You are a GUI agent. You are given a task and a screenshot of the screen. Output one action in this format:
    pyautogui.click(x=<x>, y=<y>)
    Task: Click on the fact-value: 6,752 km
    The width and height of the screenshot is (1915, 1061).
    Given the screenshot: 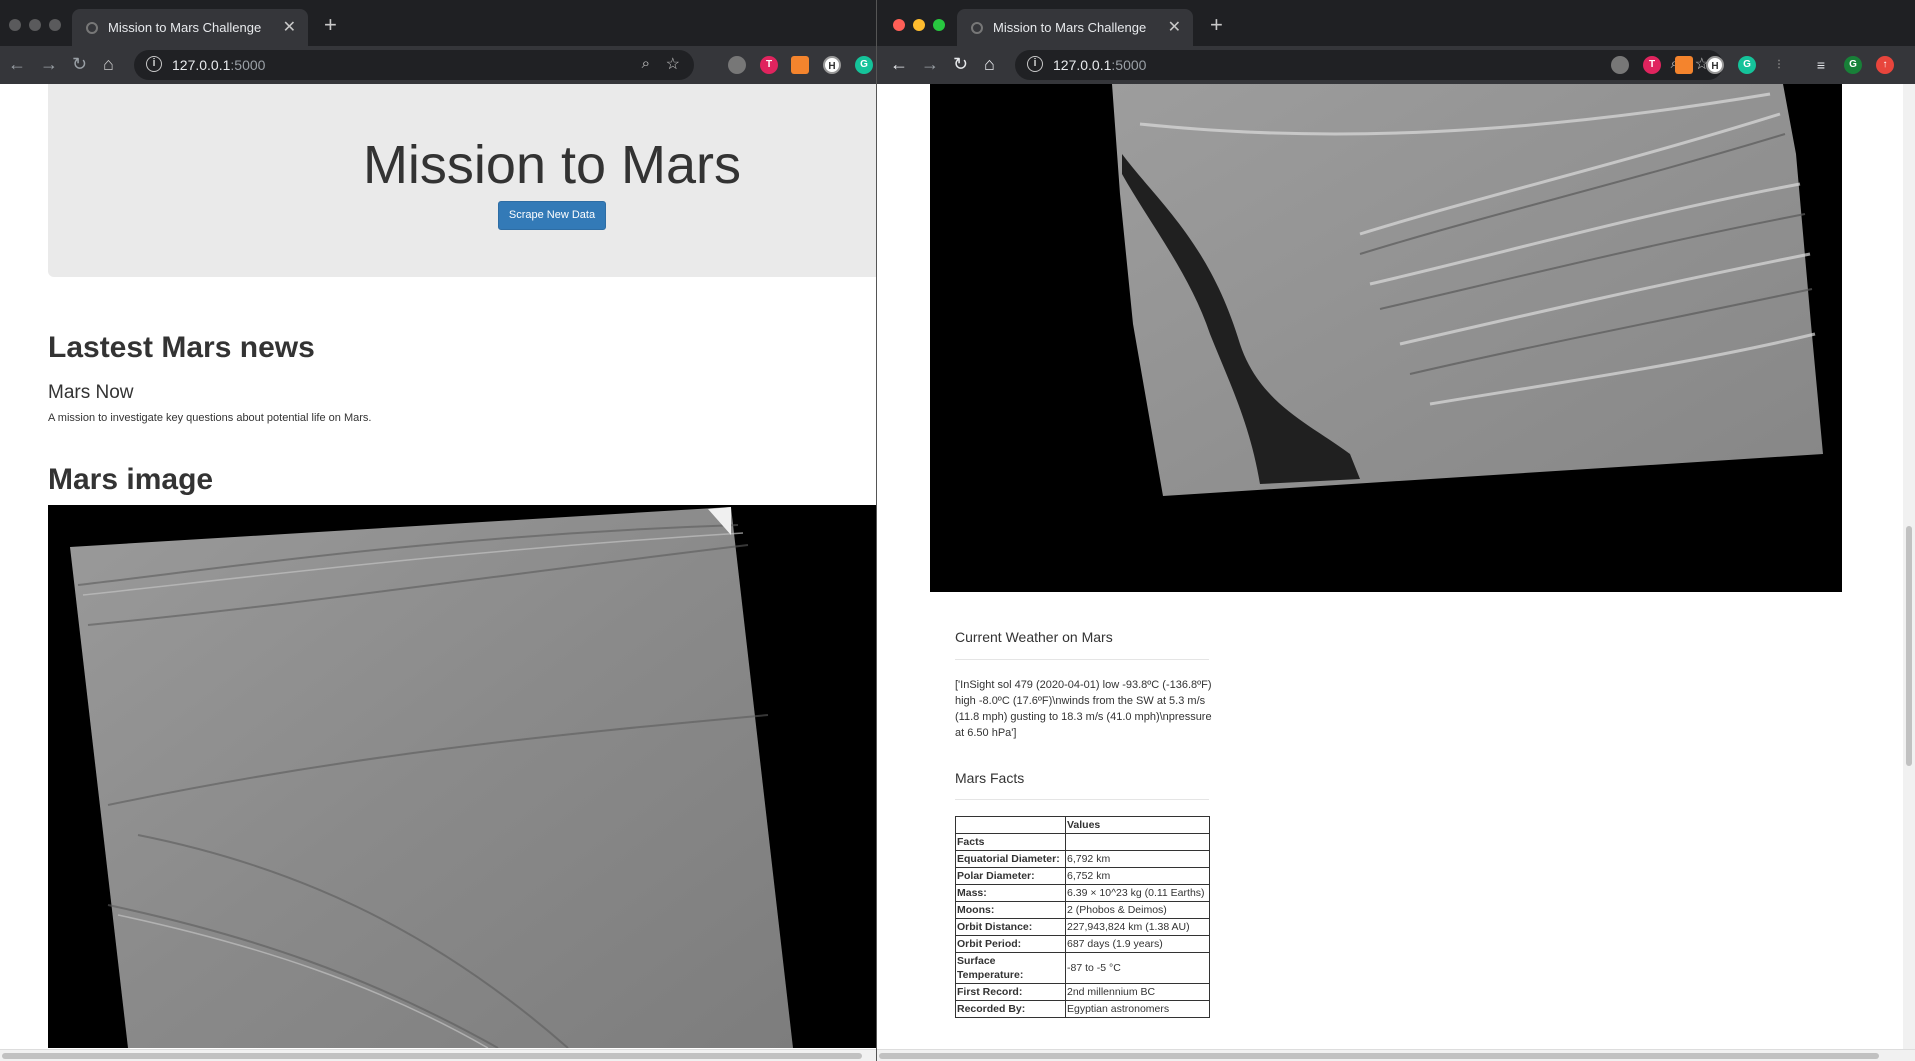 What is the action you would take?
    pyautogui.click(x=1137, y=876)
    